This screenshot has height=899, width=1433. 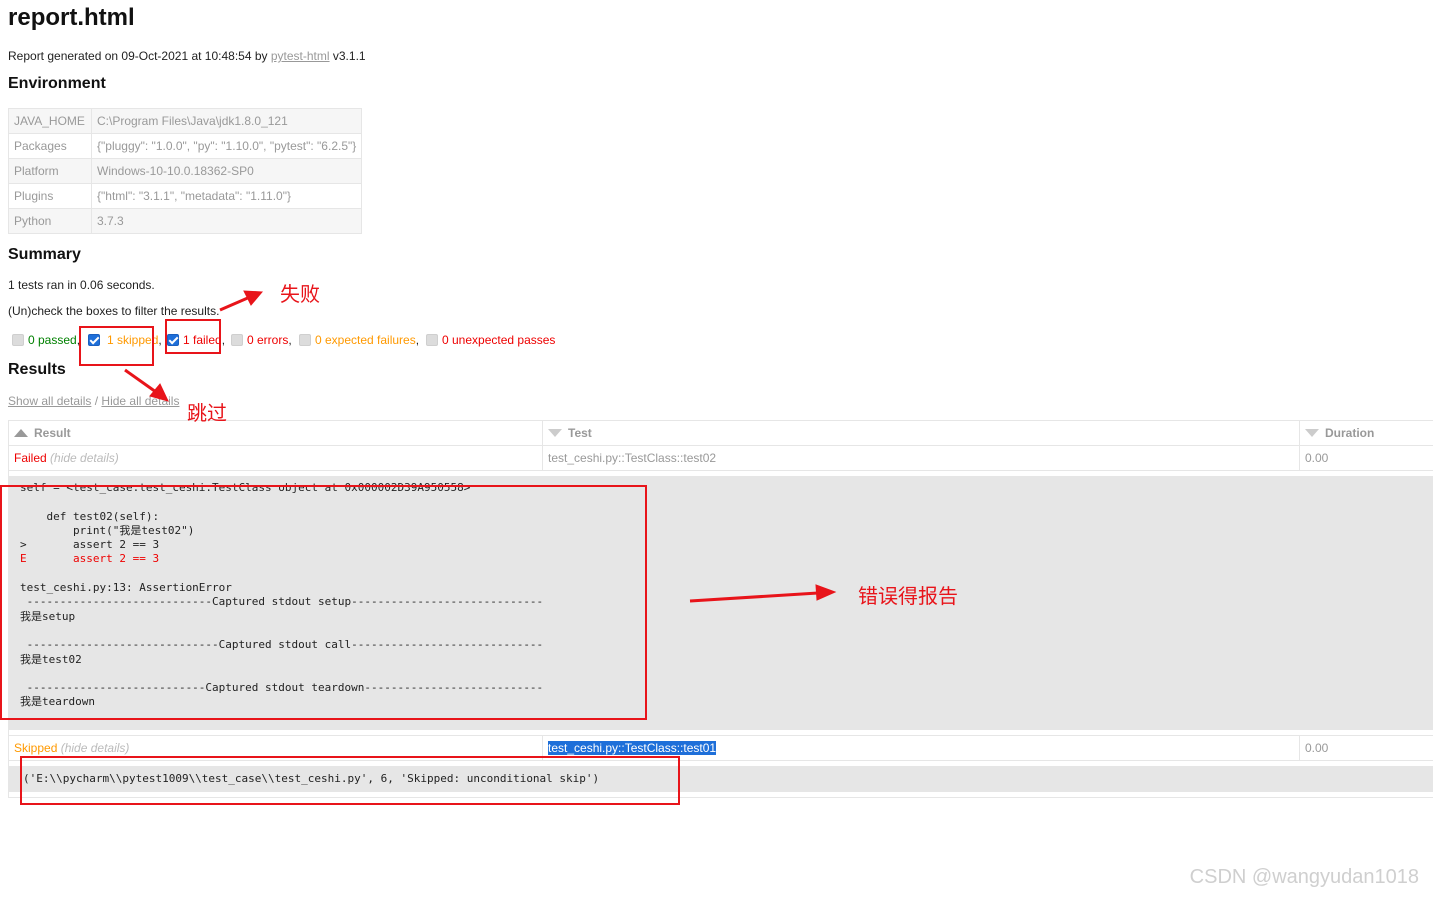 I want to click on watermark: CSDN @wangyudan1018, so click(x=1304, y=877).